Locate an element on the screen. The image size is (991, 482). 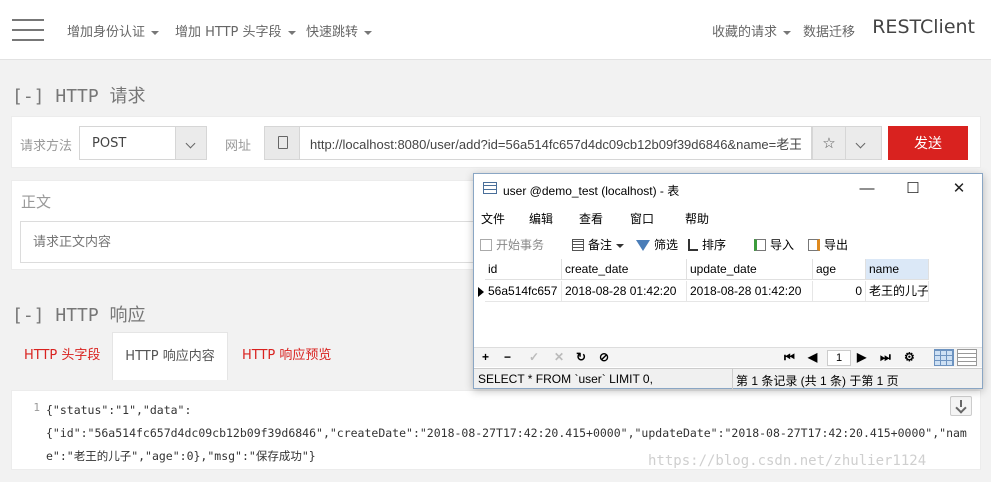
menu-edit: 编辑 is located at coordinates (541, 218).